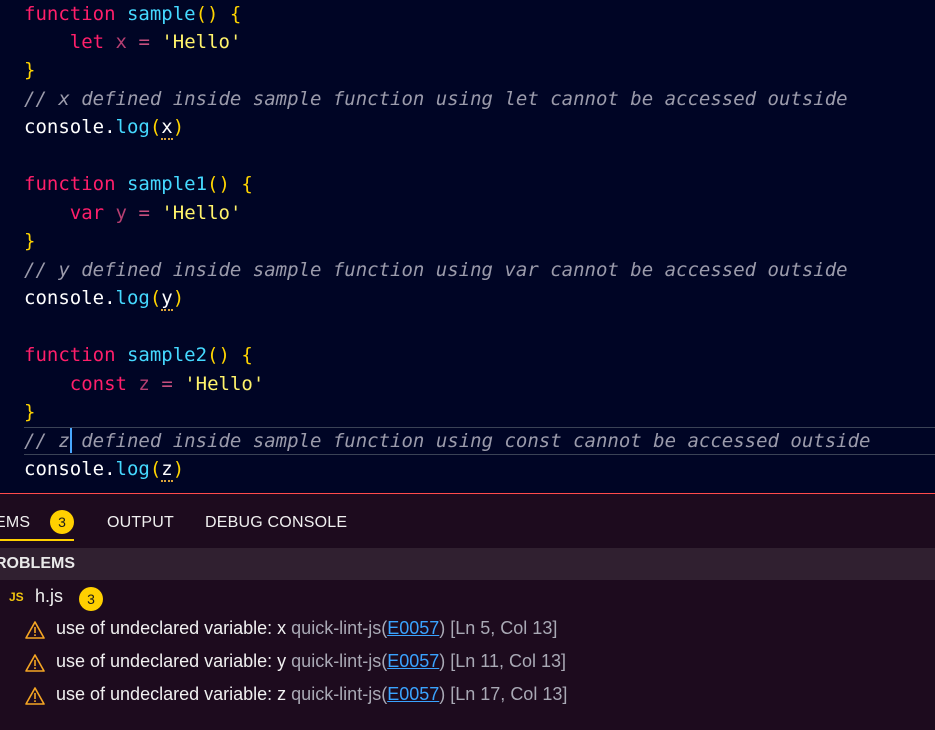  What do you see at coordinates (71, 440) in the screenshot?
I see `text-cursor` at bounding box center [71, 440].